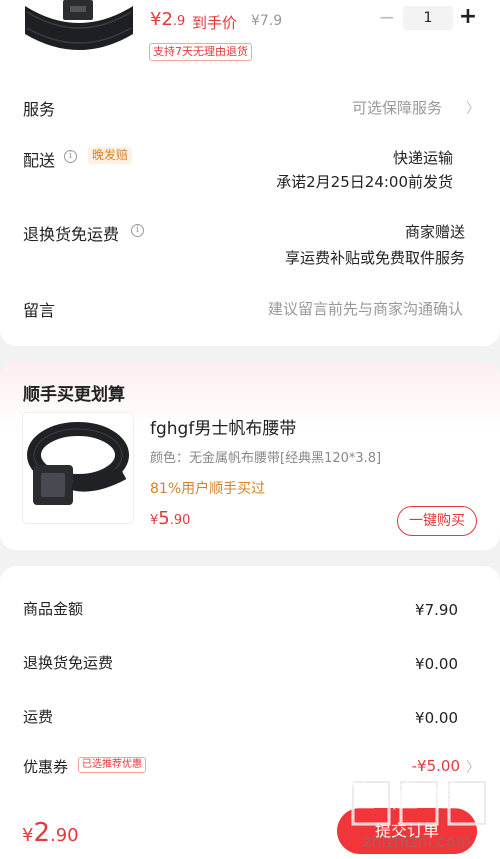 Image resolution: width=500 pixels, height=859 pixels. What do you see at coordinates (68, 663) in the screenshot?
I see `return-shipping-summary-label: 退换货免运费` at bounding box center [68, 663].